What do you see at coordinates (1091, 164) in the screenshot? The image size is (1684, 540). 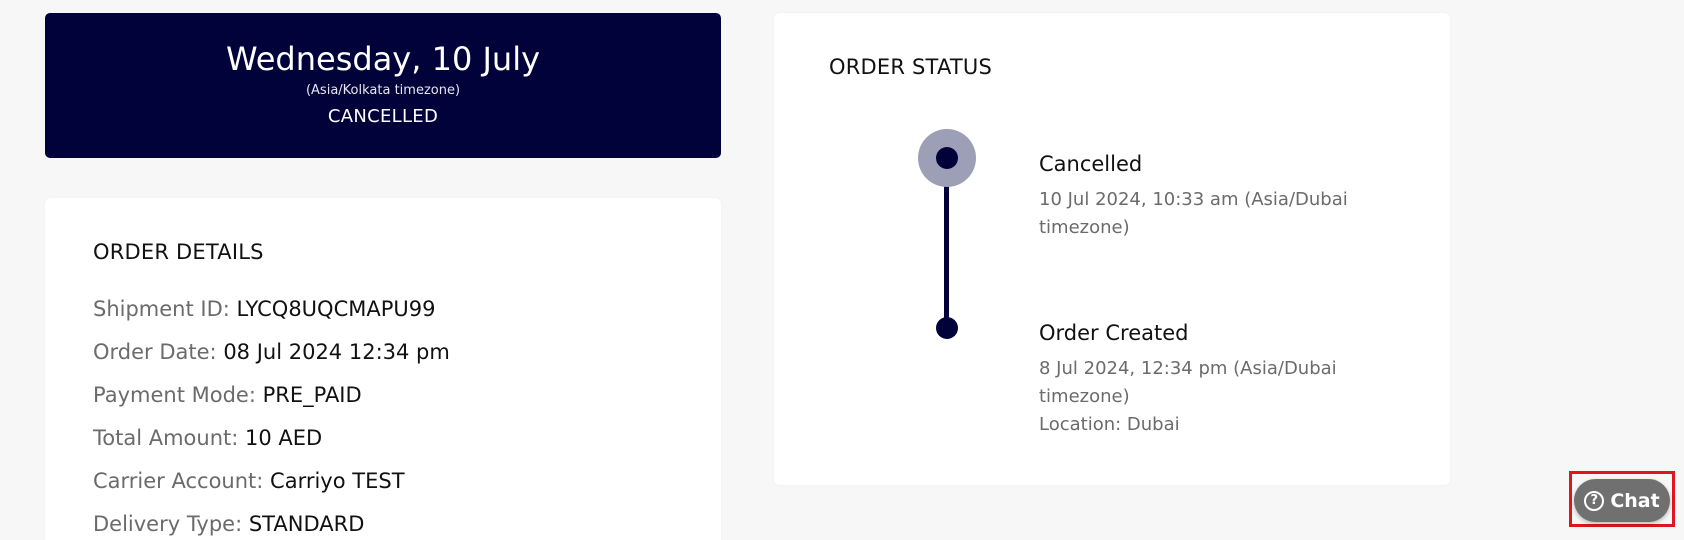 I see `event-title: Cancelled` at bounding box center [1091, 164].